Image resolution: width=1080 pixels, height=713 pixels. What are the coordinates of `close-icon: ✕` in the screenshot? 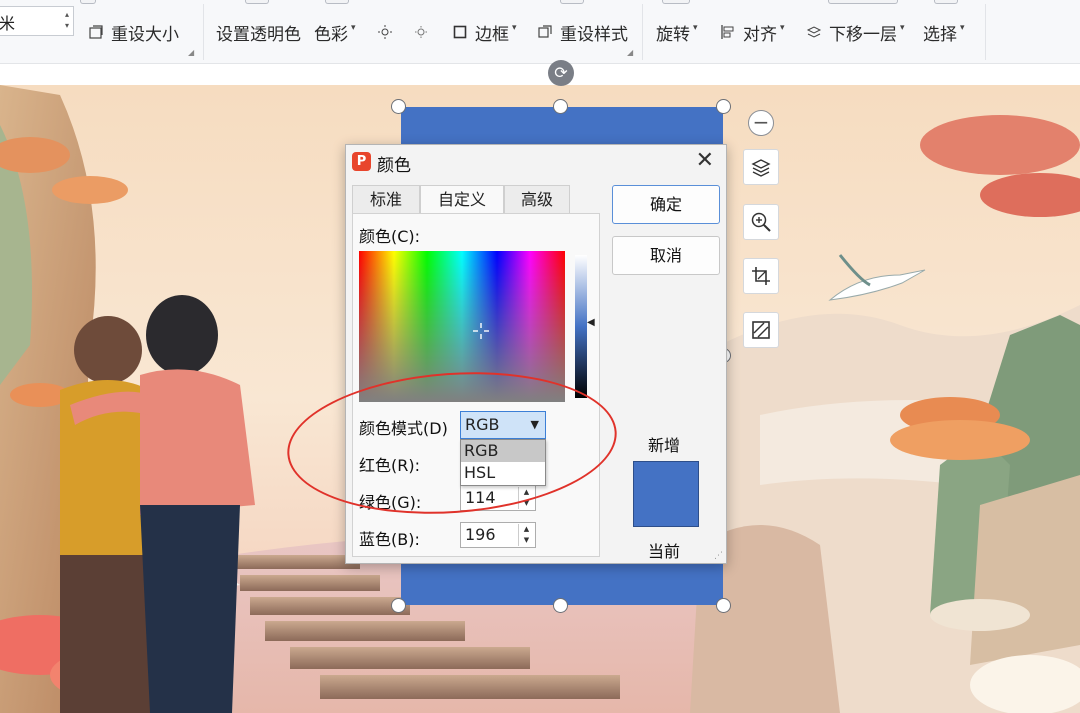 It's located at (705, 160).